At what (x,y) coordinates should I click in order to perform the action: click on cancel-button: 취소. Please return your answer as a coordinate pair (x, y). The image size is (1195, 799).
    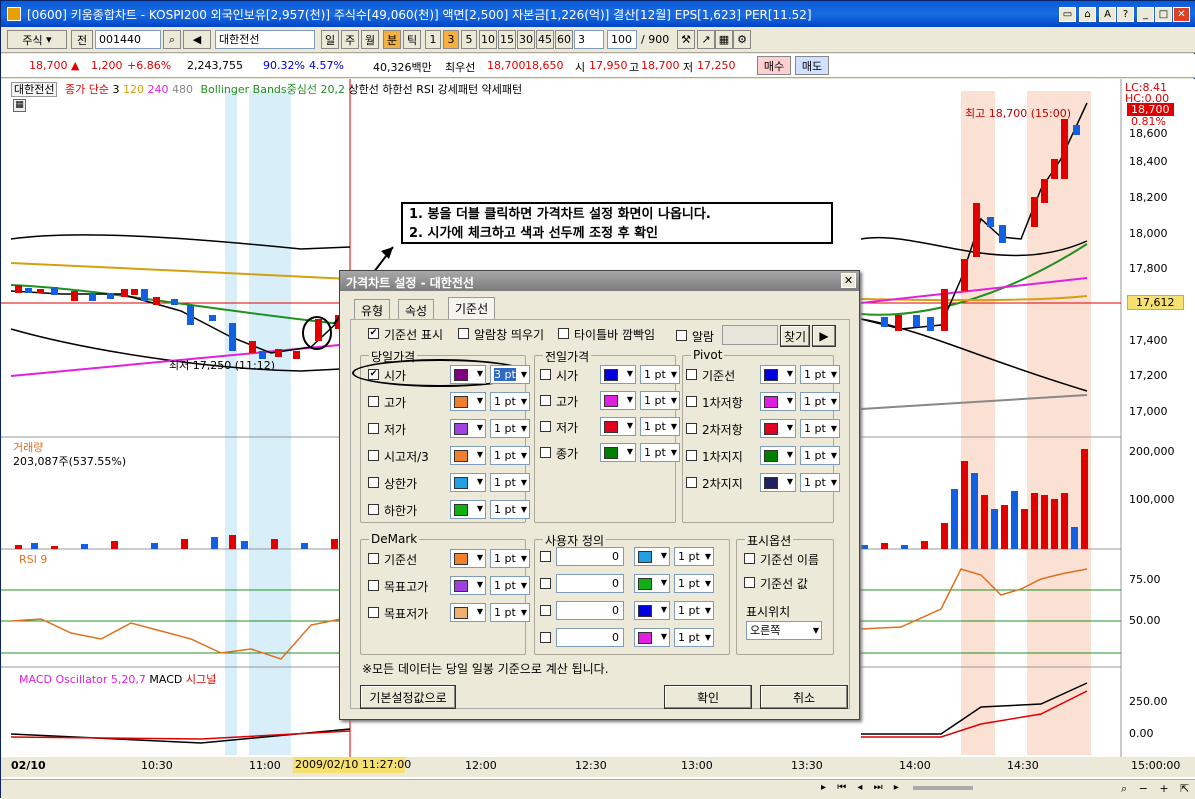
    Looking at the image, I should click on (804, 697).